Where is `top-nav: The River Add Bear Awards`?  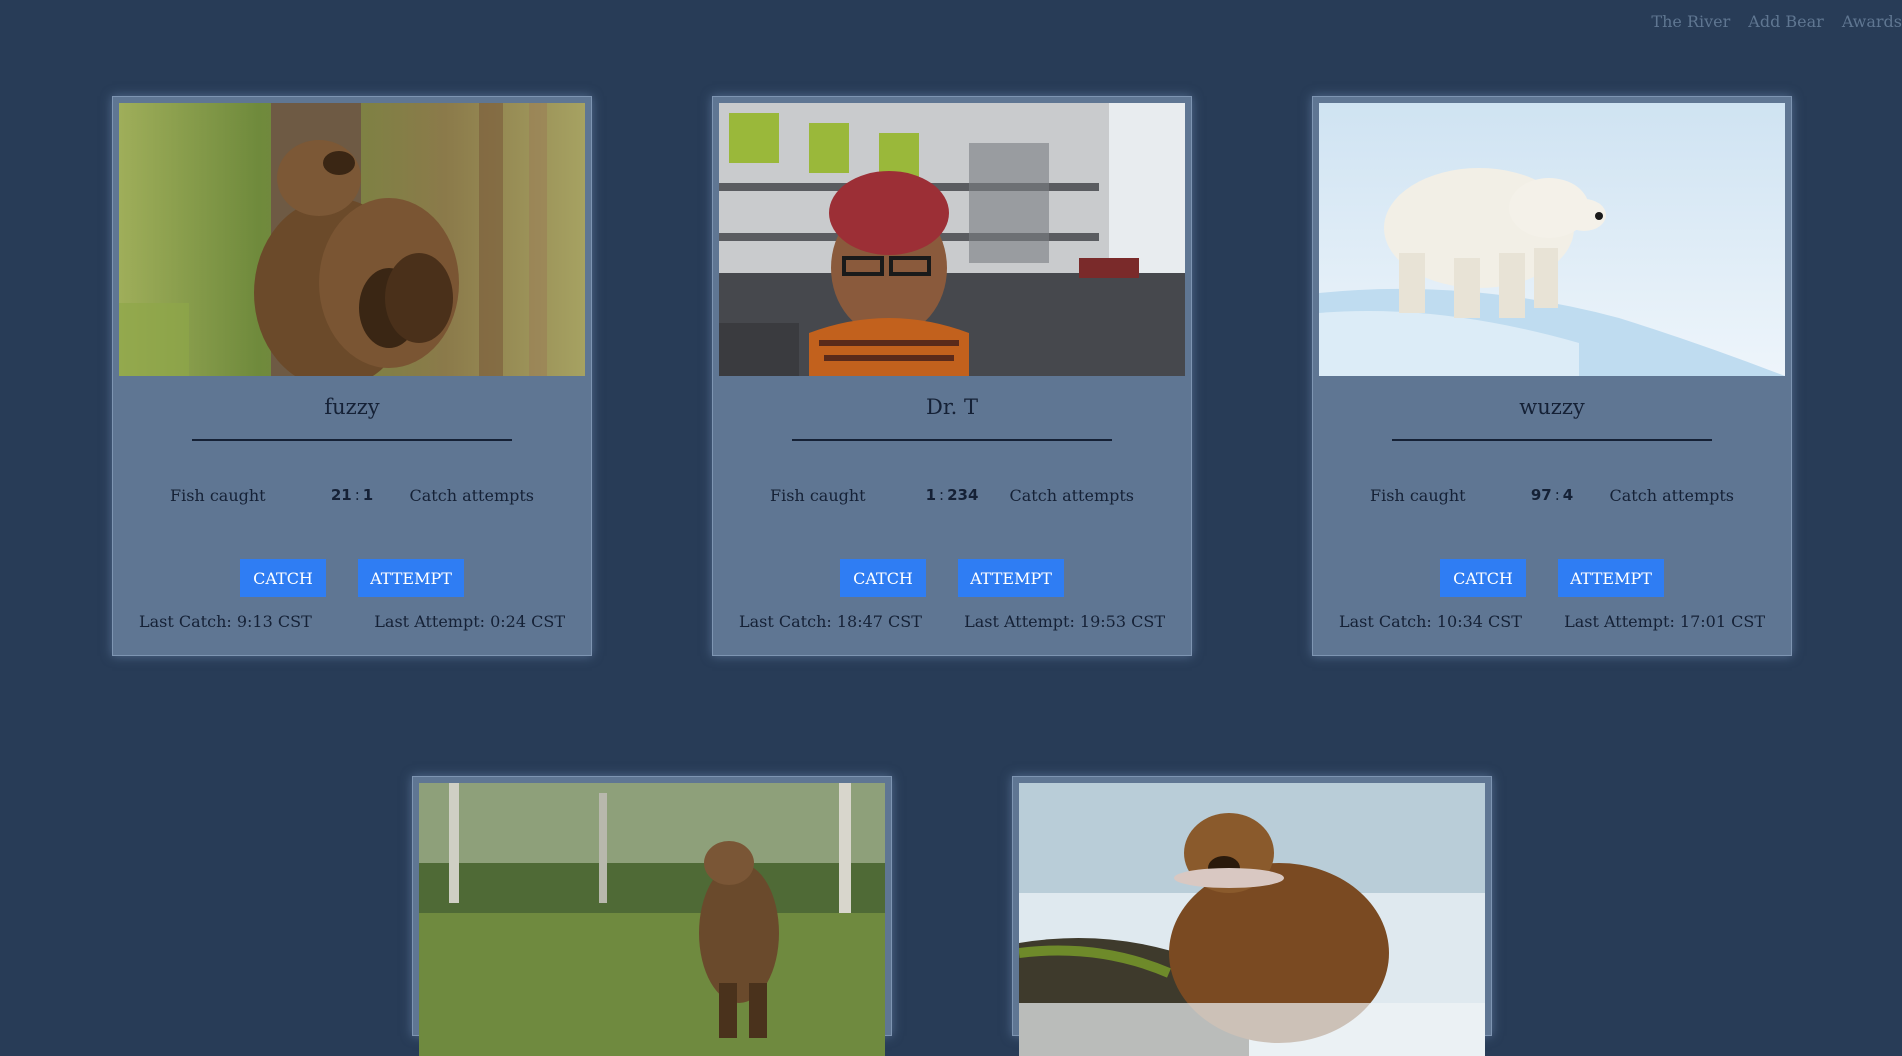 top-nav: The River Add Bear Awards is located at coordinates (1776, 21).